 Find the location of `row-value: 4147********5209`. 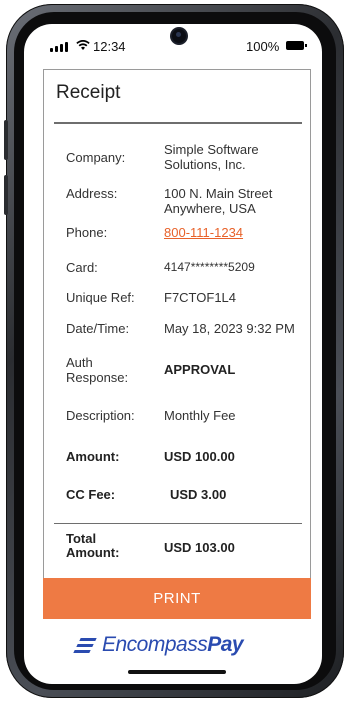

row-value: 4147********5209 is located at coordinates (209, 267).